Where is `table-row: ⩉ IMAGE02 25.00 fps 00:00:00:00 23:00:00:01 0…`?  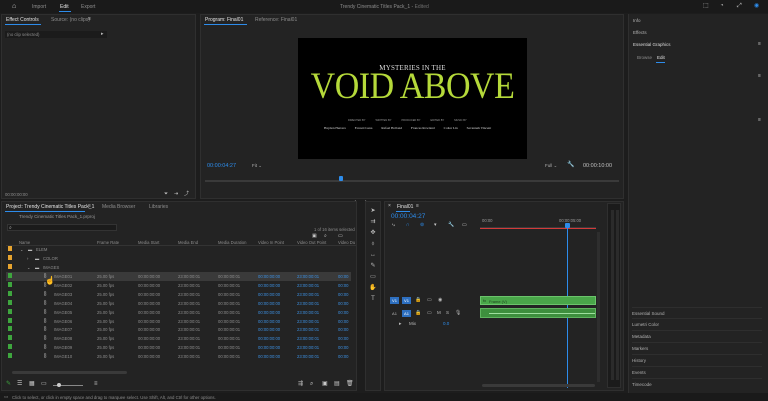 table-row: ⩉ IMAGE02 25.00 fps 00:00:00:00 23:00:00:01 0… is located at coordinates (178, 285).